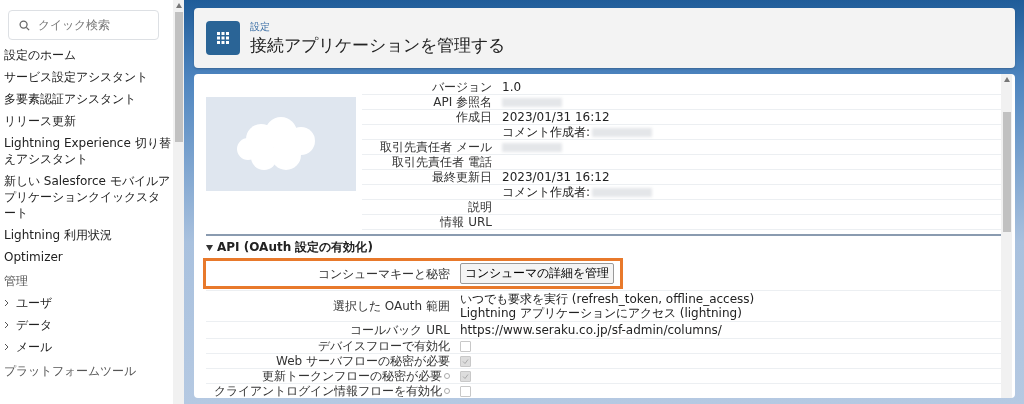 The height and width of the screenshot is (404, 1024). What do you see at coordinates (83, 25) in the screenshot?
I see `search-field: クイック検索` at bounding box center [83, 25].